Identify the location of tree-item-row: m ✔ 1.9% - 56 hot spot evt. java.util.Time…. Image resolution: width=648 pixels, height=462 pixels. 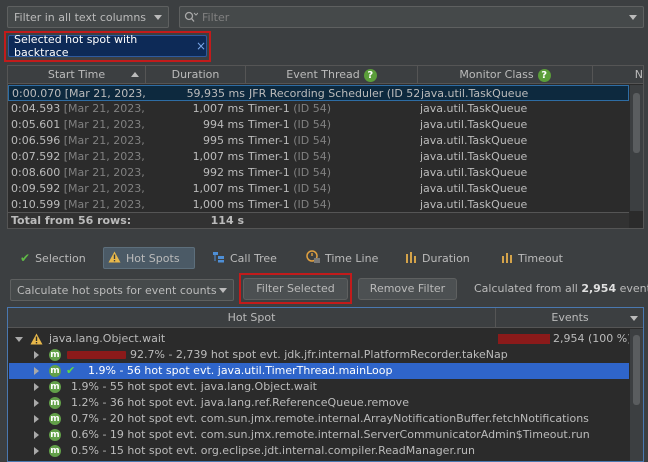
(319, 371).